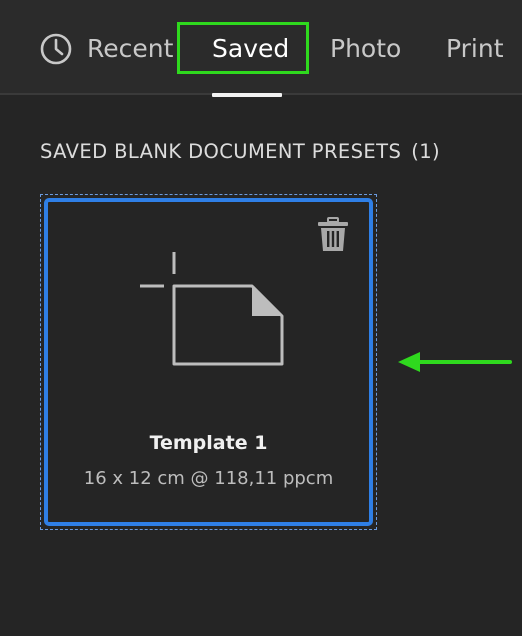  What do you see at coordinates (212, 309) in the screenshot?
I see `blank-document-icon` at bounding box center [212, 309].